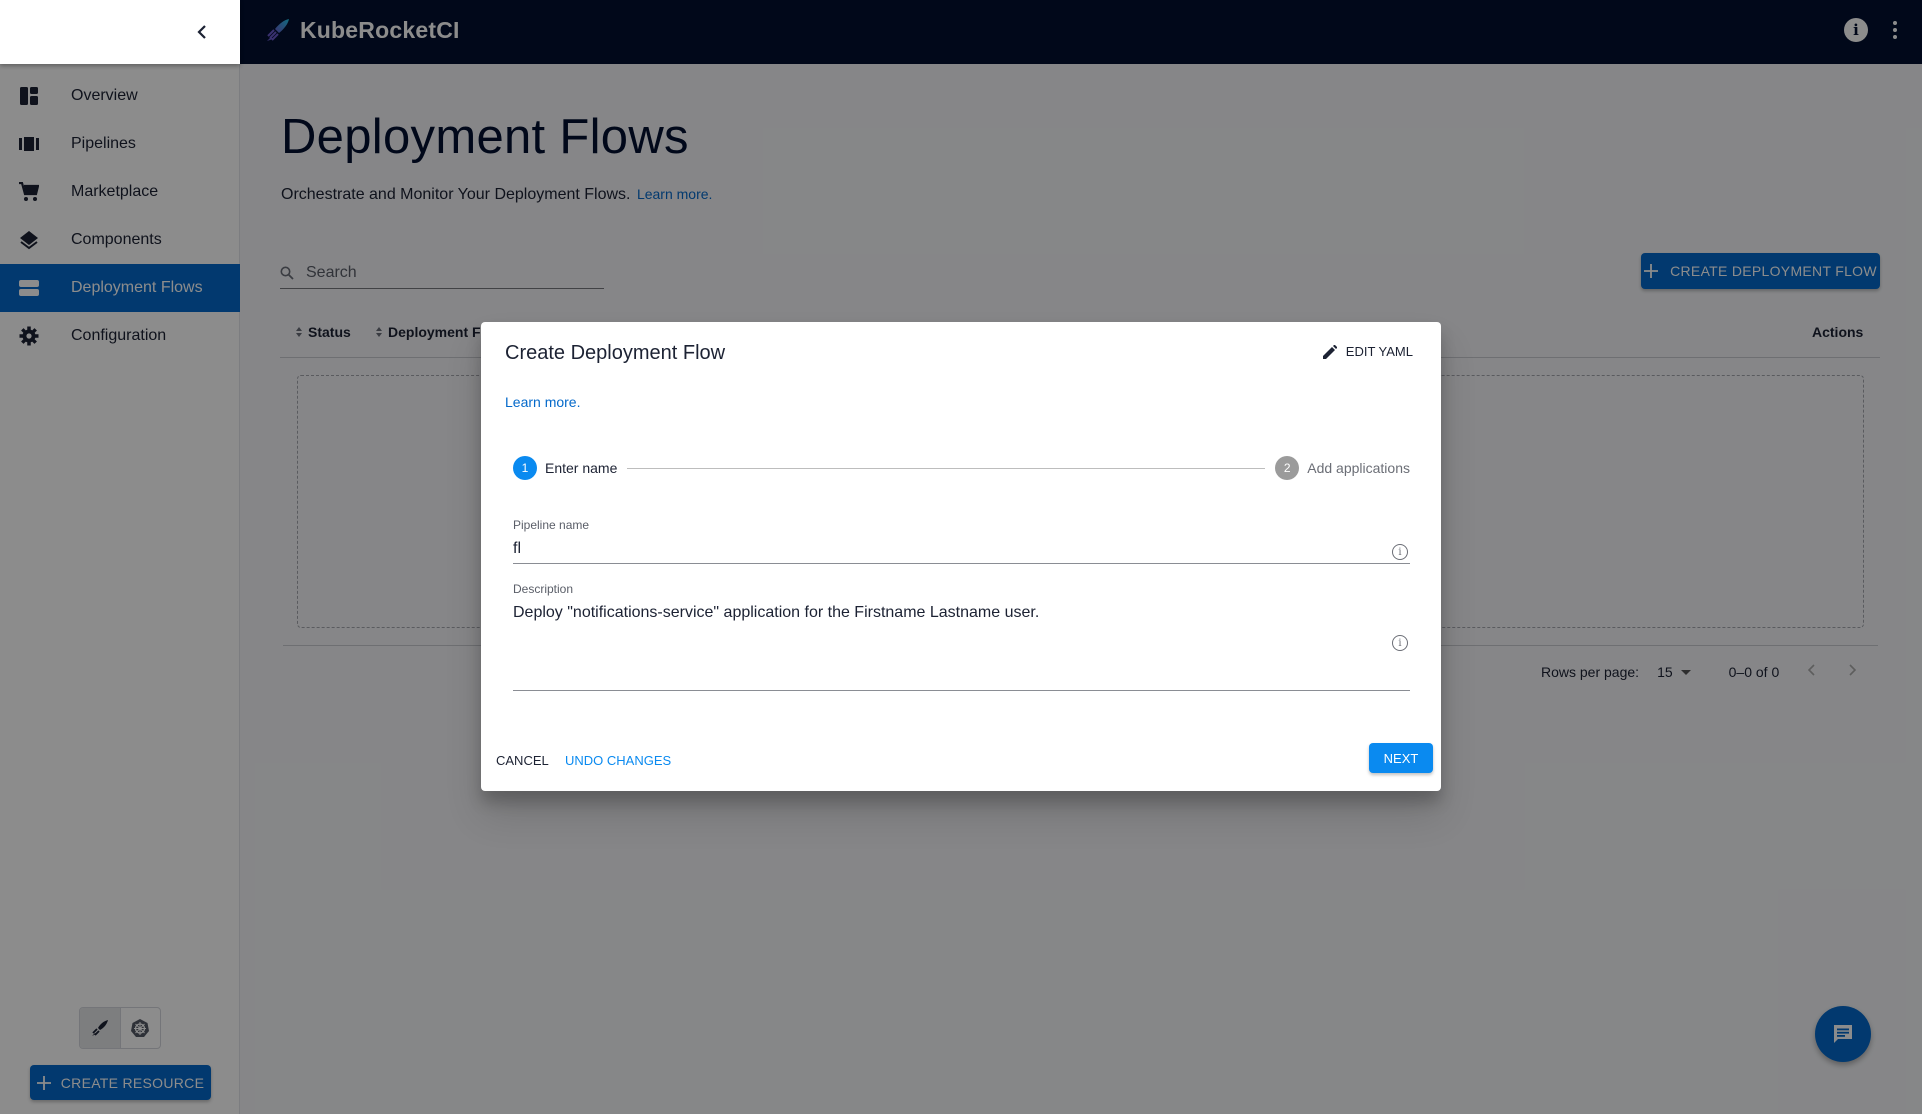  I want to click on next-button: NEXT, so click(1401, 758).